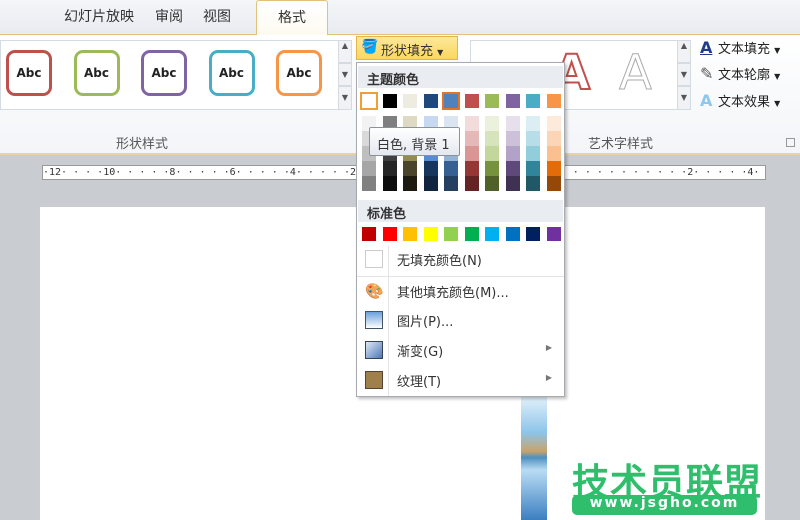 The height and width of the screenshot is (520, 800). What do you see at coordinates (414, 141) in the screenshot?
I see `color-tooltip: 白色, 背景 1` at bounding box center [414, 141].